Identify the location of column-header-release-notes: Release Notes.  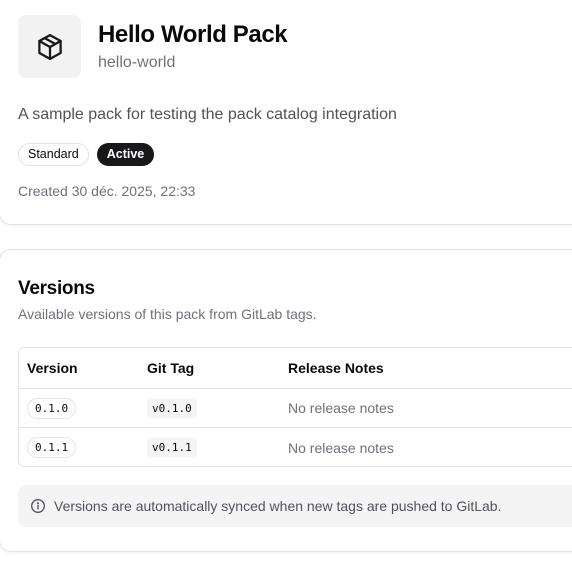
(336, 368).